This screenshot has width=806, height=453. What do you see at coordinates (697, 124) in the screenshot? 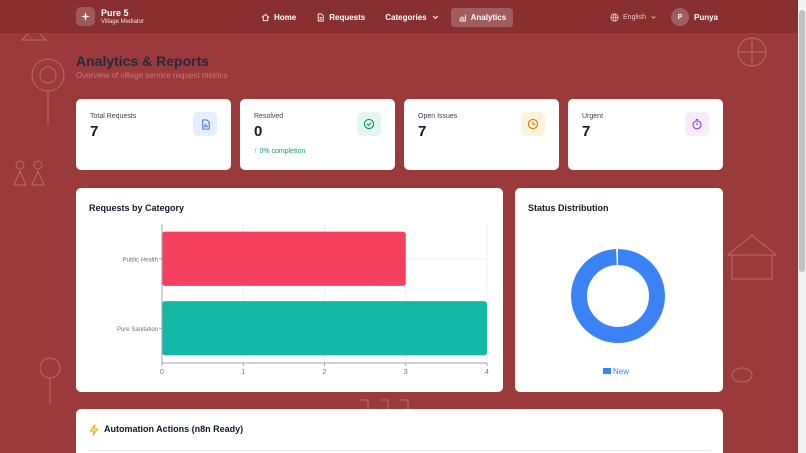
I see `stopwatch-icon` at bounding box center [697, 124].